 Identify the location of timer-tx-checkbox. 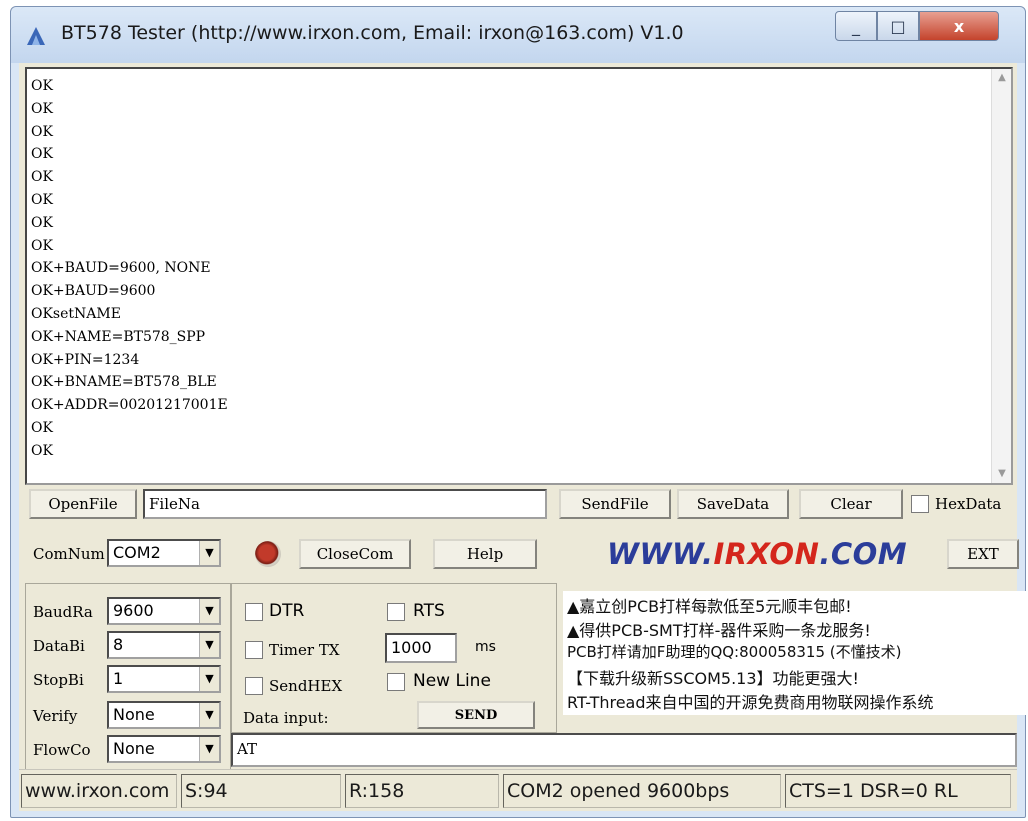
(254, 650).